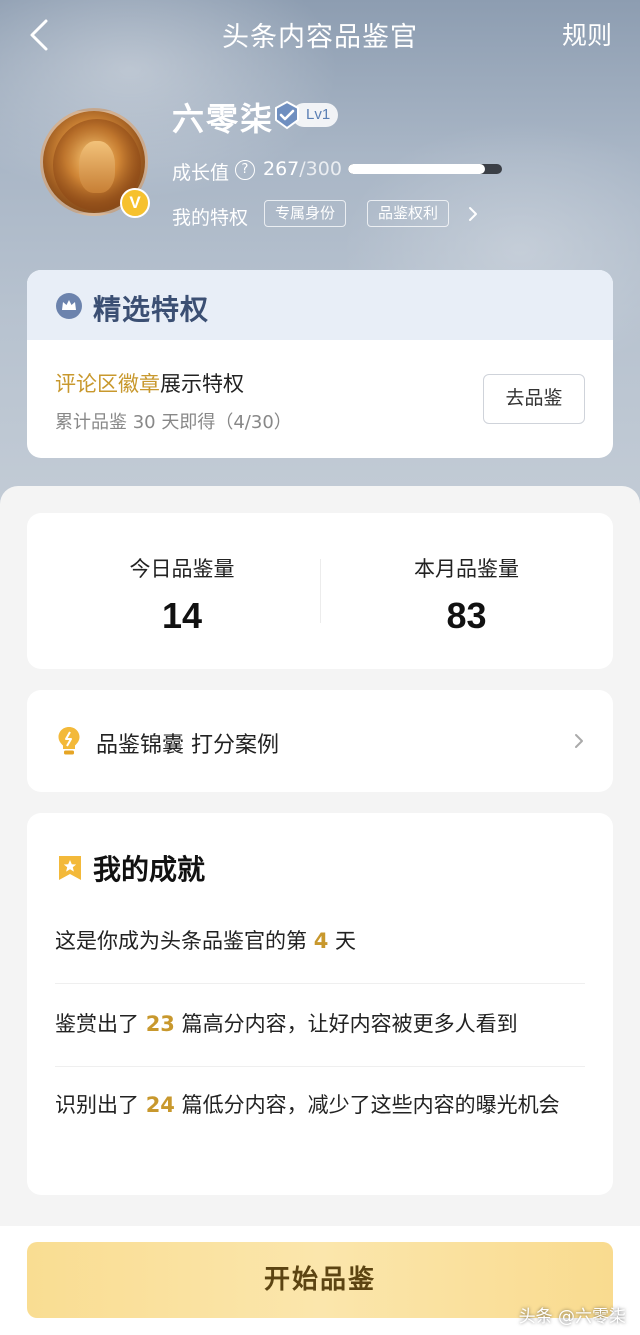  I want to click on help-icon: ?, so click(245, 170).